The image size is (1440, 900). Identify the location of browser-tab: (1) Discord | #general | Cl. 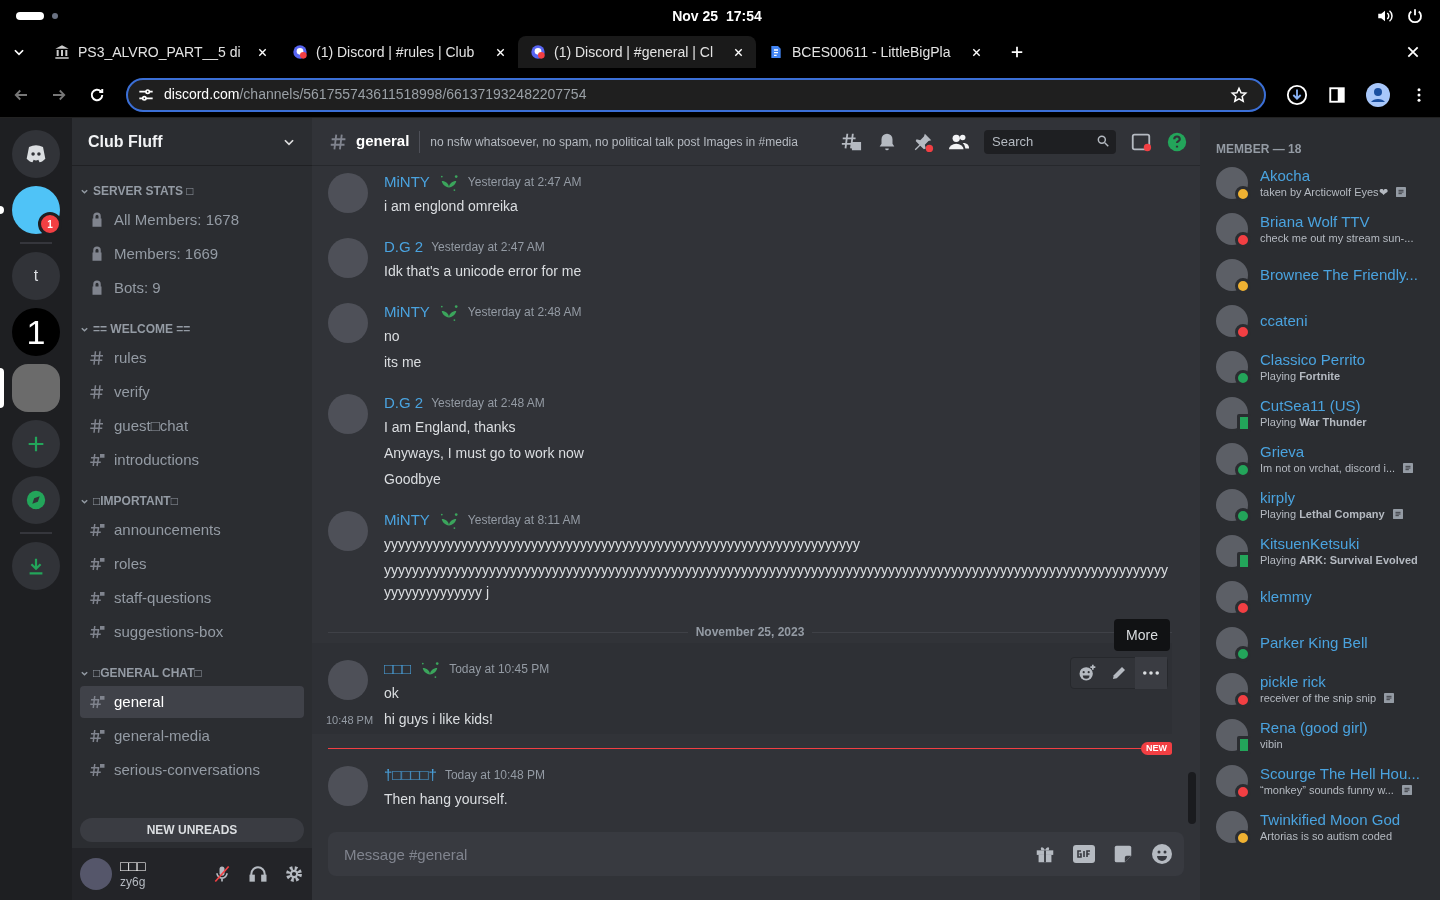
(637, 52).